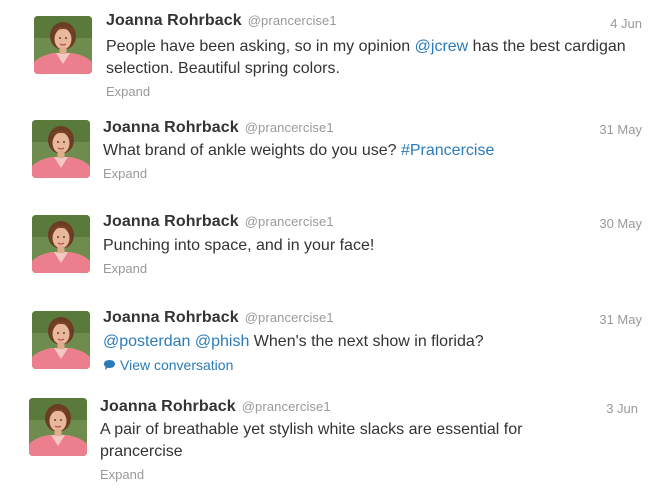 This screenshot has height=494, width=669. I want to click on tweet-timestamp: 30 May, so click(620, 223).